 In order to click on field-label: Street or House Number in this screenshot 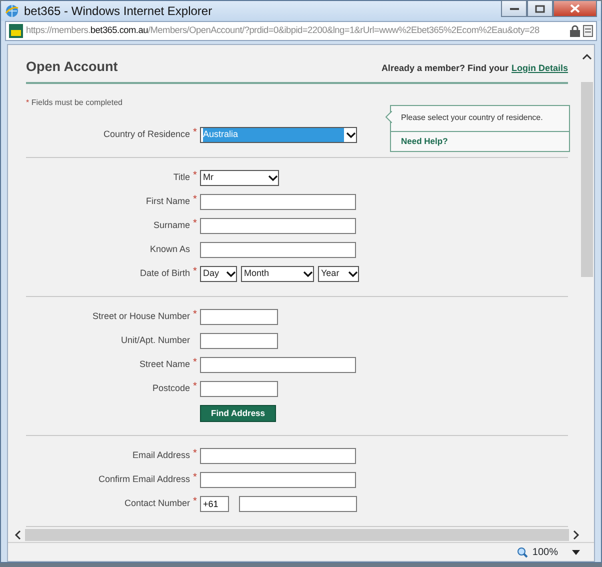, I will do `click(141, 317)`.